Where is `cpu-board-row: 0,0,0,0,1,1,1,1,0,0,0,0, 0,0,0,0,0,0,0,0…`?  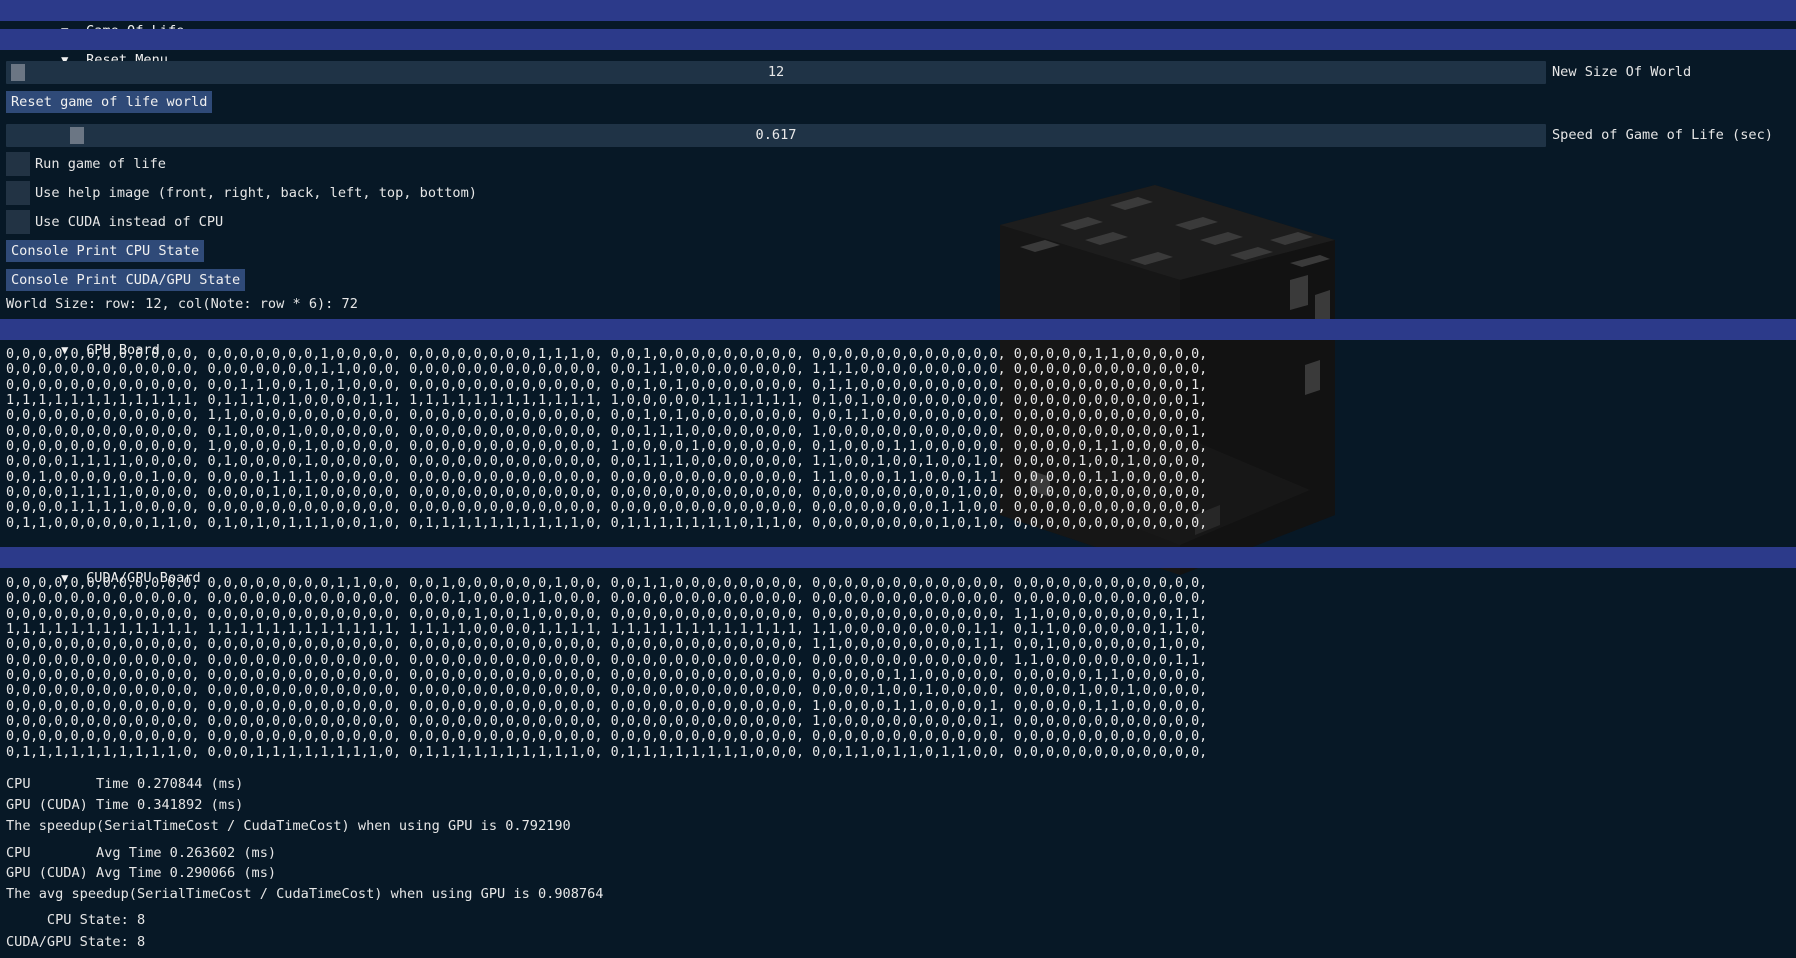 cpu-board-row: 0,0,0,0,1,1,1,1,0,0,0,0, 0,0,0,0,0,0,0,0… is located at coordinates (607, 508).